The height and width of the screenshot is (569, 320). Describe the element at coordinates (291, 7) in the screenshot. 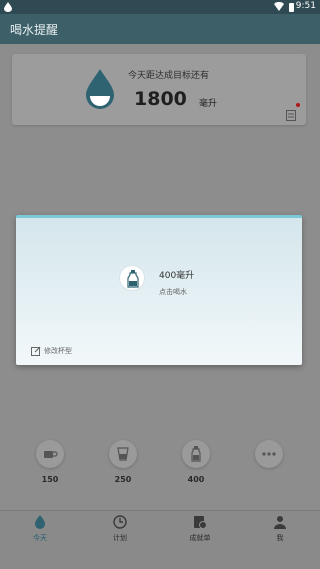

I see `battery-icon` at that location.